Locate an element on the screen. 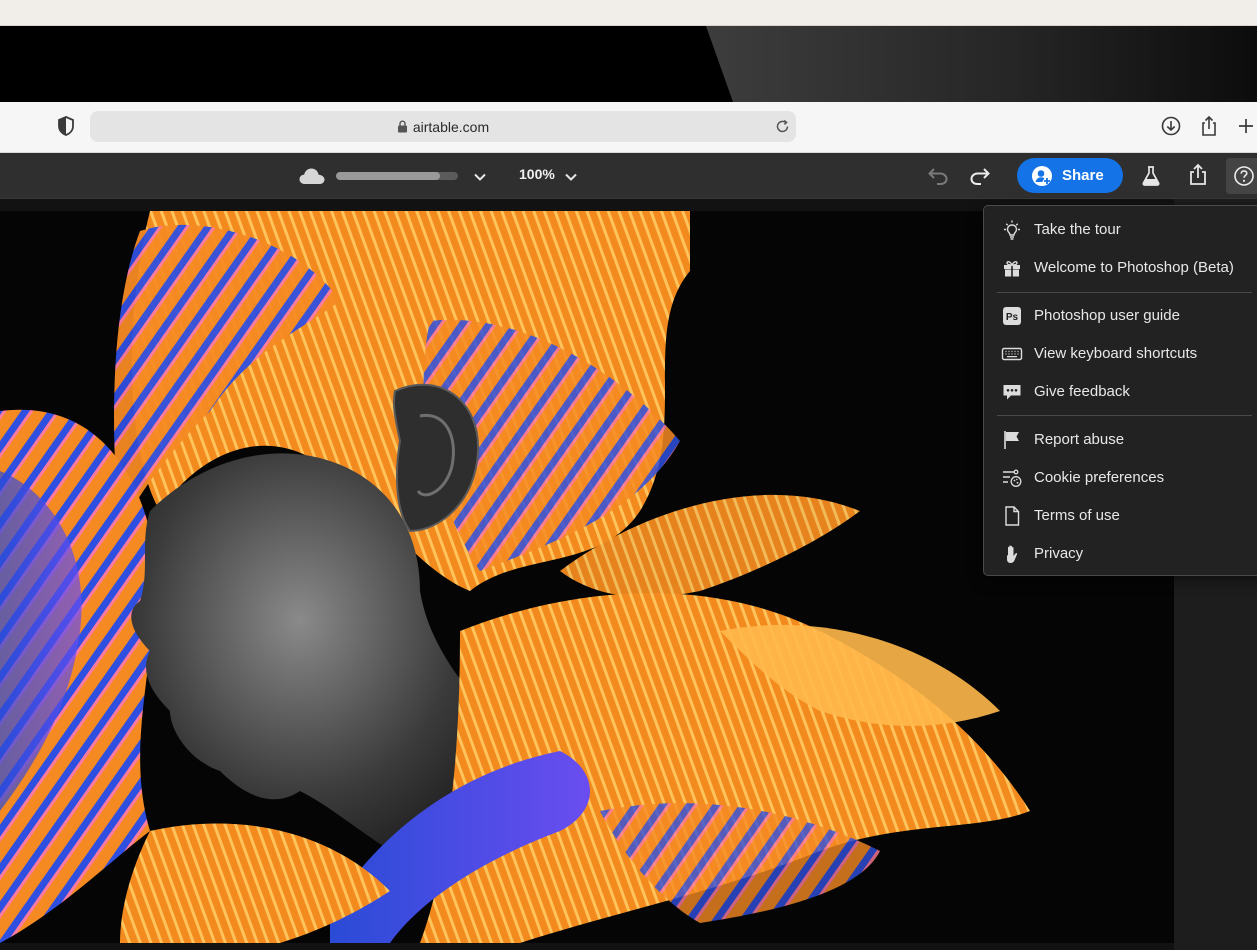  menu-item-label: Take the tour is located at coordinates (1077, 229).